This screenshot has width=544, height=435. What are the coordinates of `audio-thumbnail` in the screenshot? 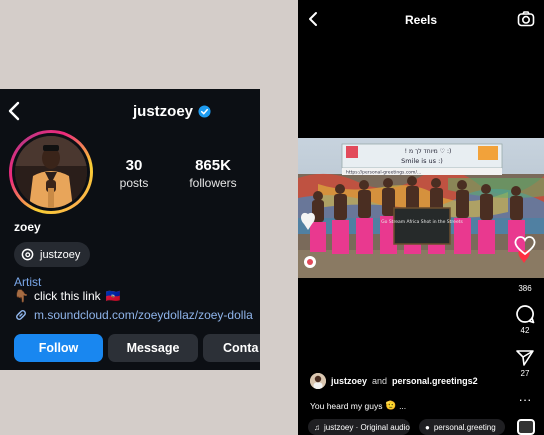 It's located at (526, 427).